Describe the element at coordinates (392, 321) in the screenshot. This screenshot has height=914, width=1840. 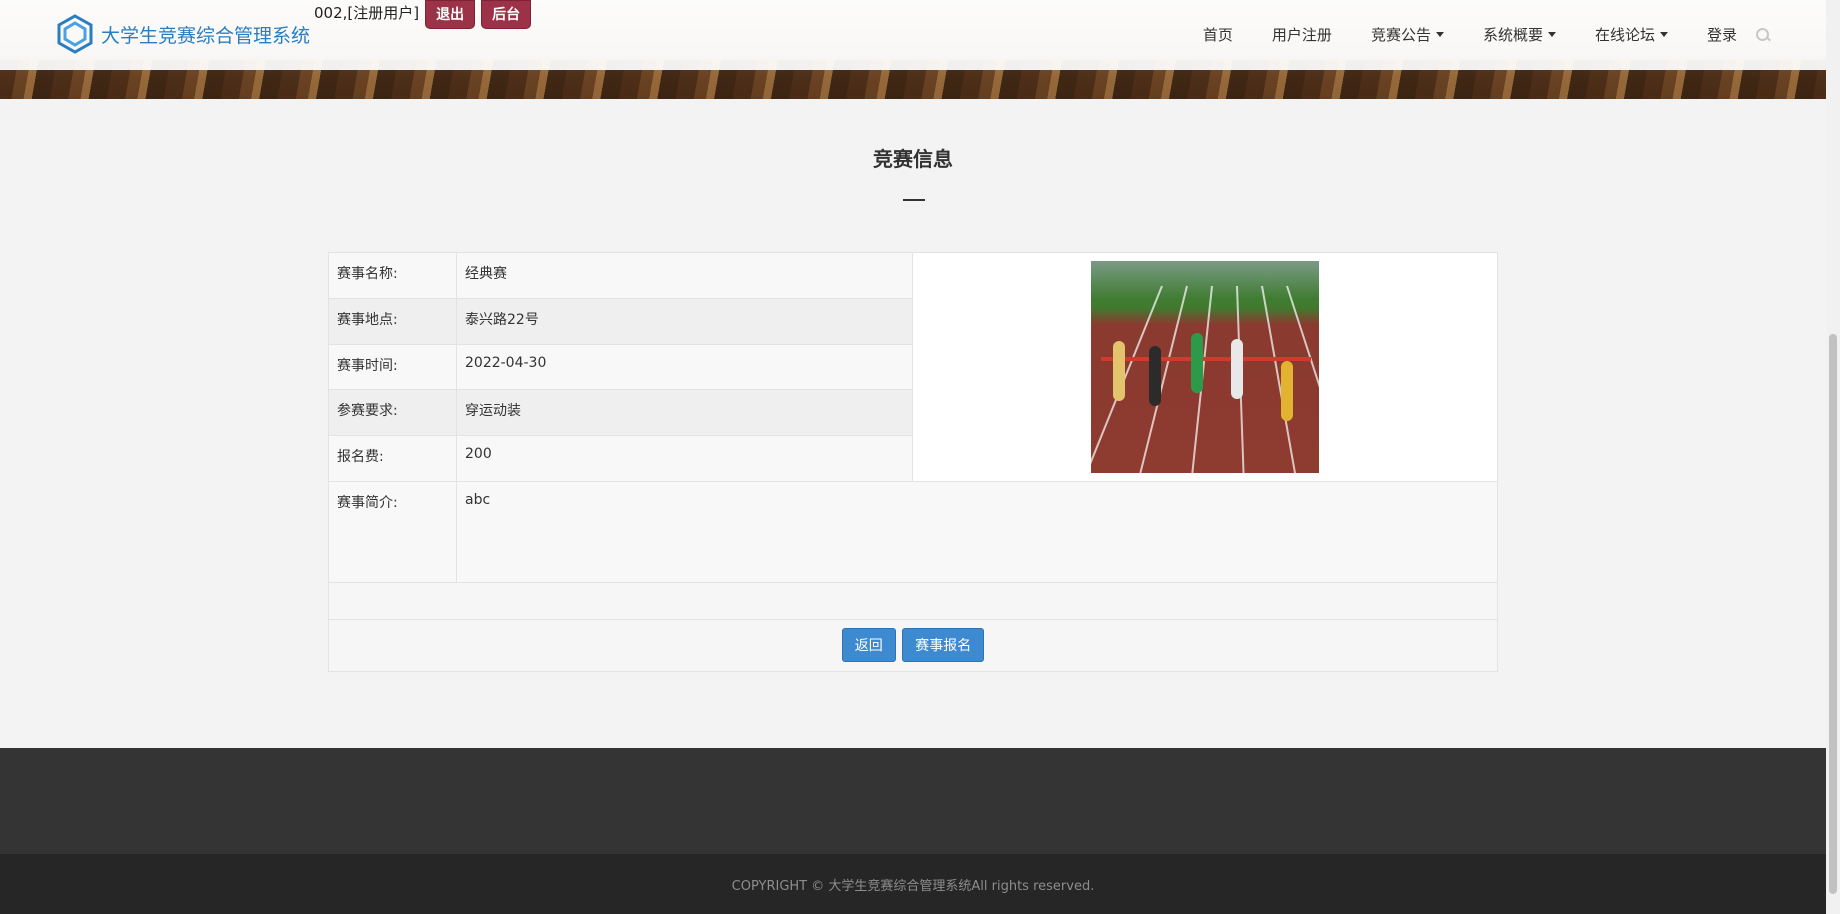
I see `row-label: 赛事地点:` at that location.